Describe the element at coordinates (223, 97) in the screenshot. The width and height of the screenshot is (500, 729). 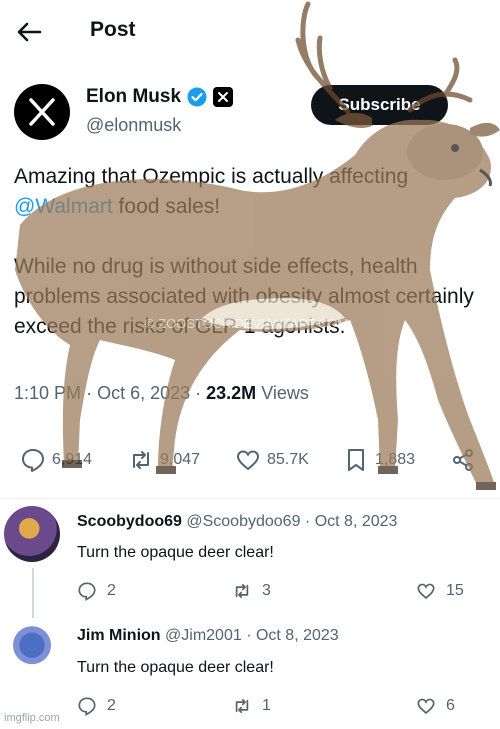
I see `affiliate-x-badge-icon` at that location.